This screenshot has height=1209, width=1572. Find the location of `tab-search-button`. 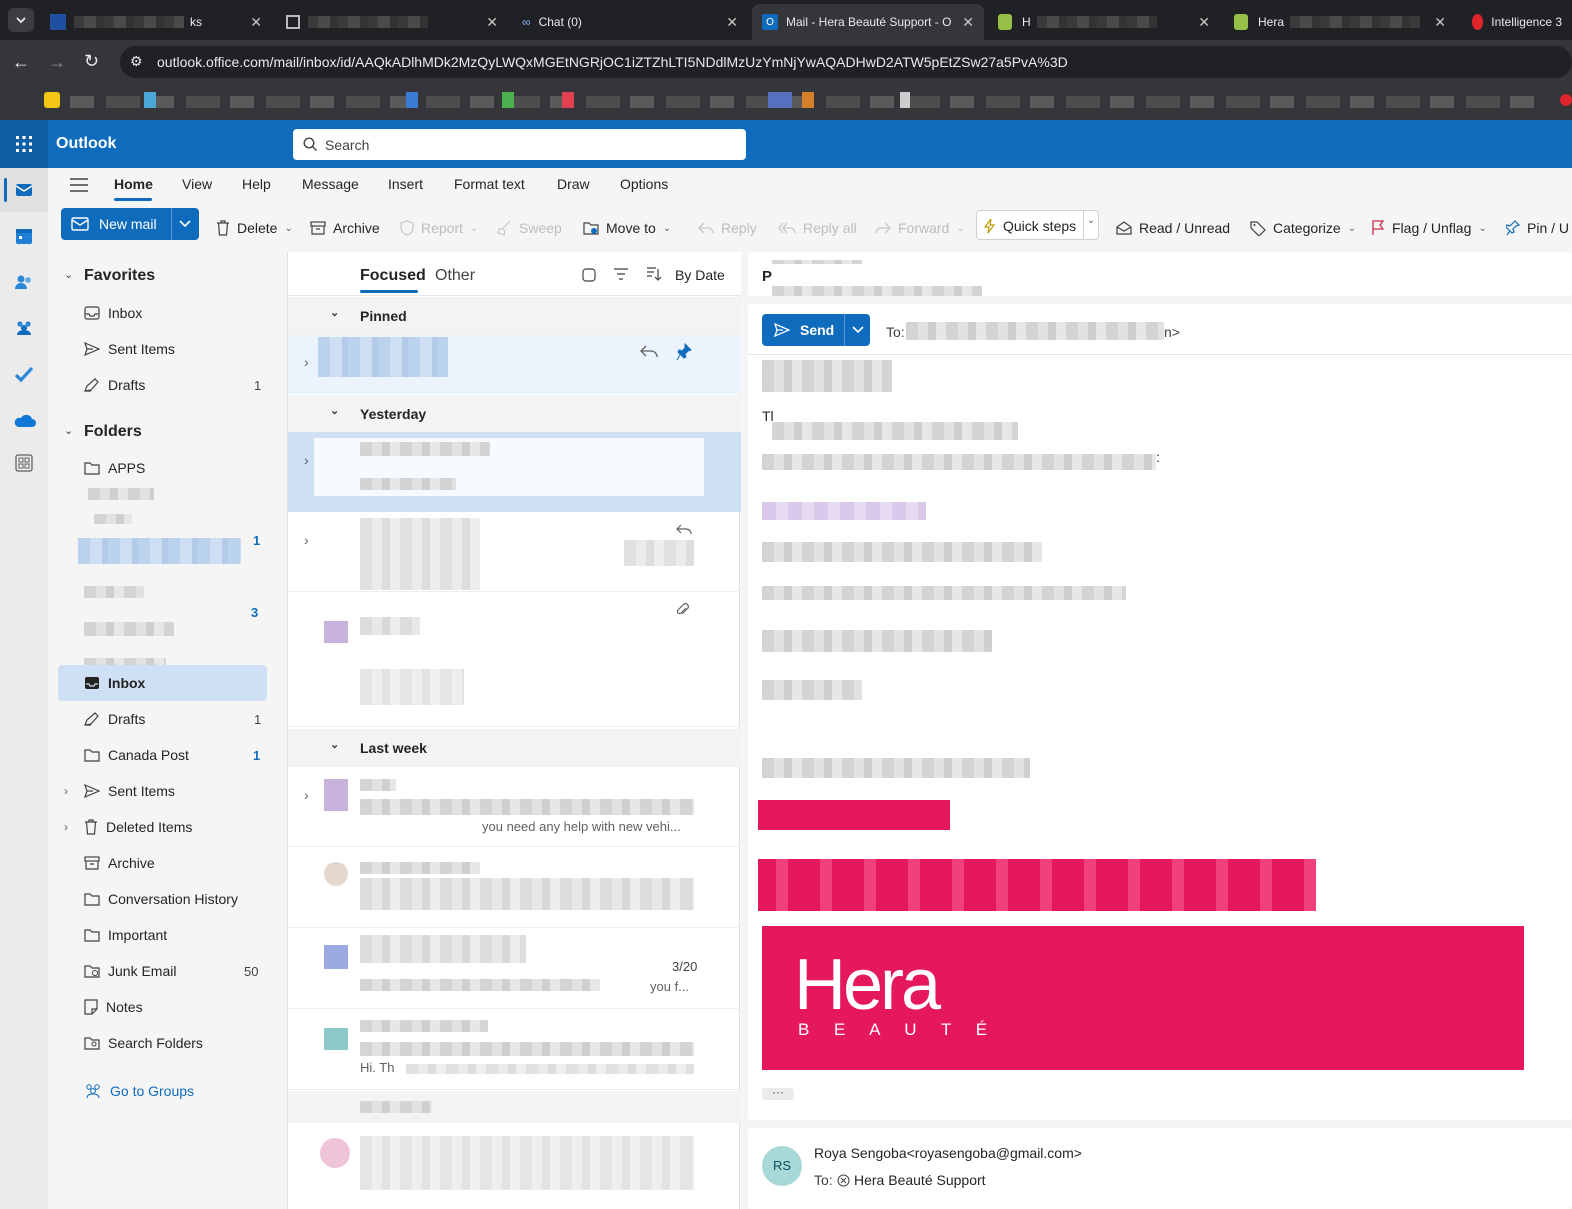

tab-search-button is located at coordinates (21, 20).